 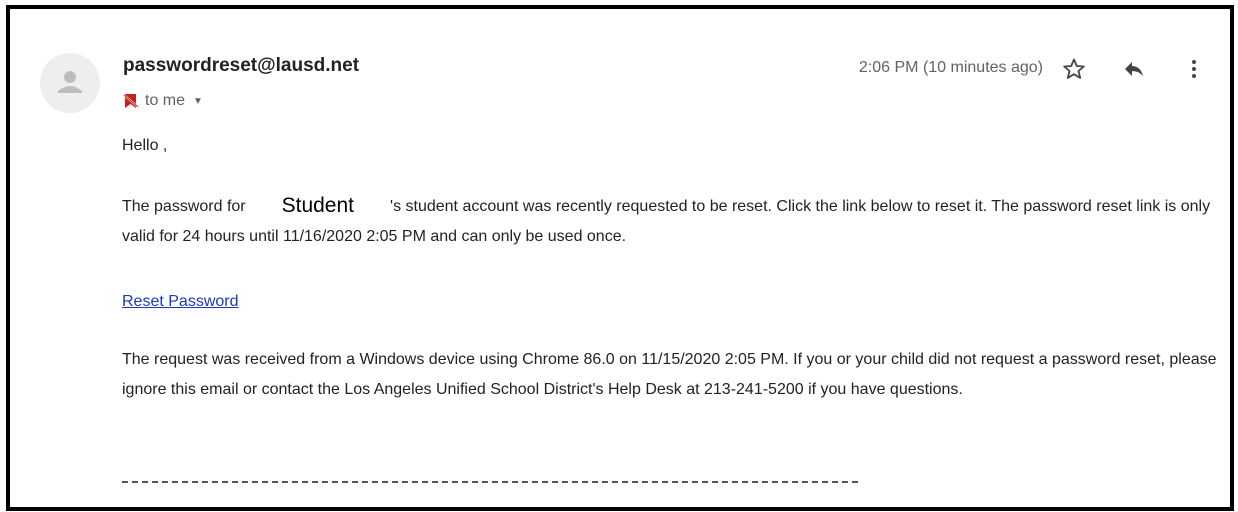 I want to click on recipient-label: to me, so click(x=165, y=100).